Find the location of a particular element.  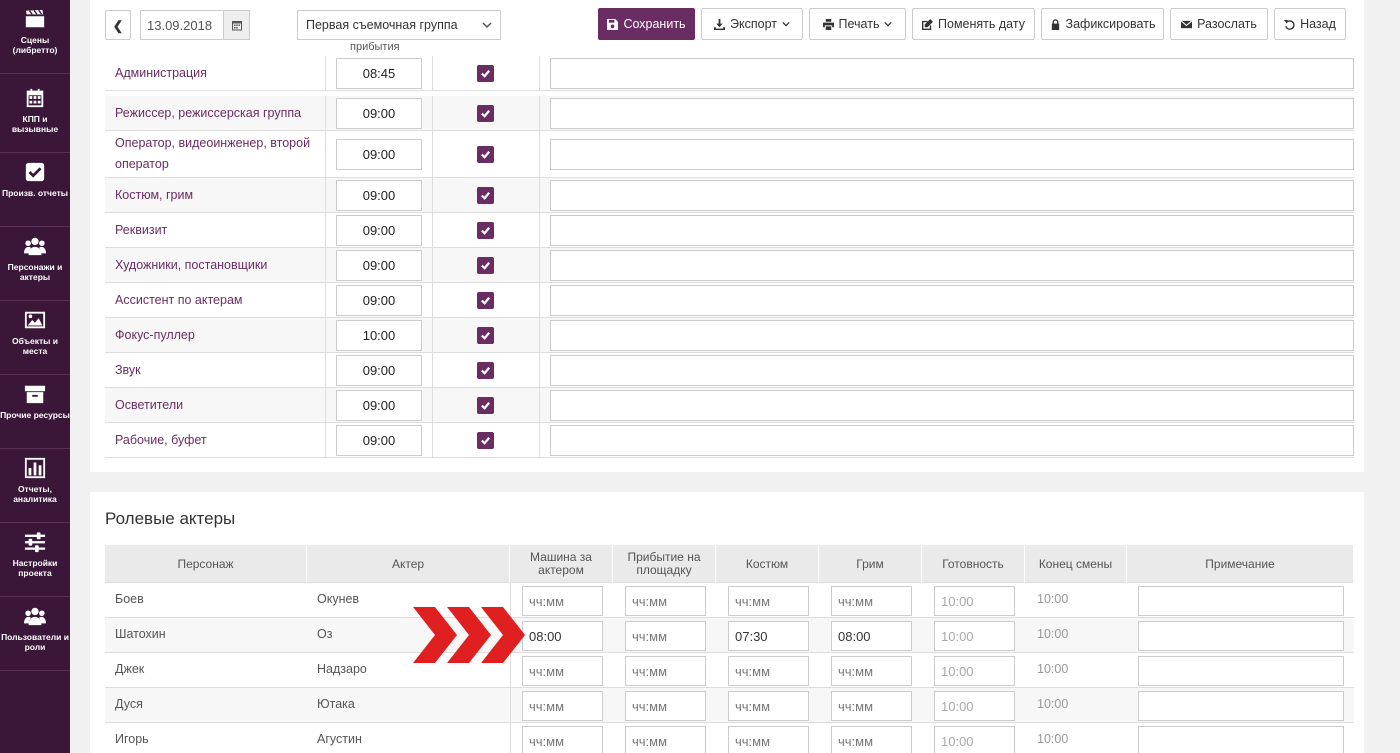

chevron-left-icon: ❮ is located at coordinates (118, 25).